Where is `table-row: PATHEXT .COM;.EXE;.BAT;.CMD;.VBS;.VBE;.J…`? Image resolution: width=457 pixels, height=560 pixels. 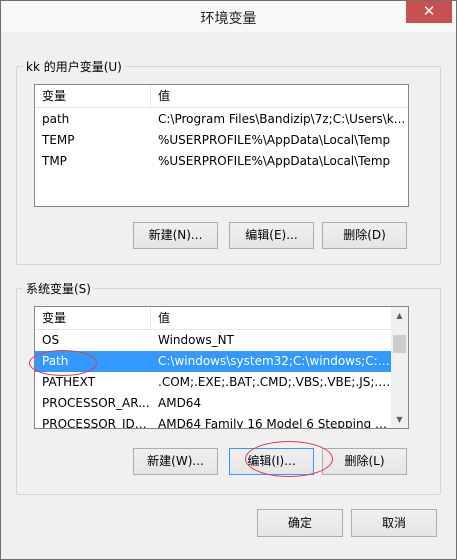 table-row: PATHEXT .COM;.EXE;.BAT;.CMD;.VBS;.VBE;.J… is located at coordinates (213, 382).